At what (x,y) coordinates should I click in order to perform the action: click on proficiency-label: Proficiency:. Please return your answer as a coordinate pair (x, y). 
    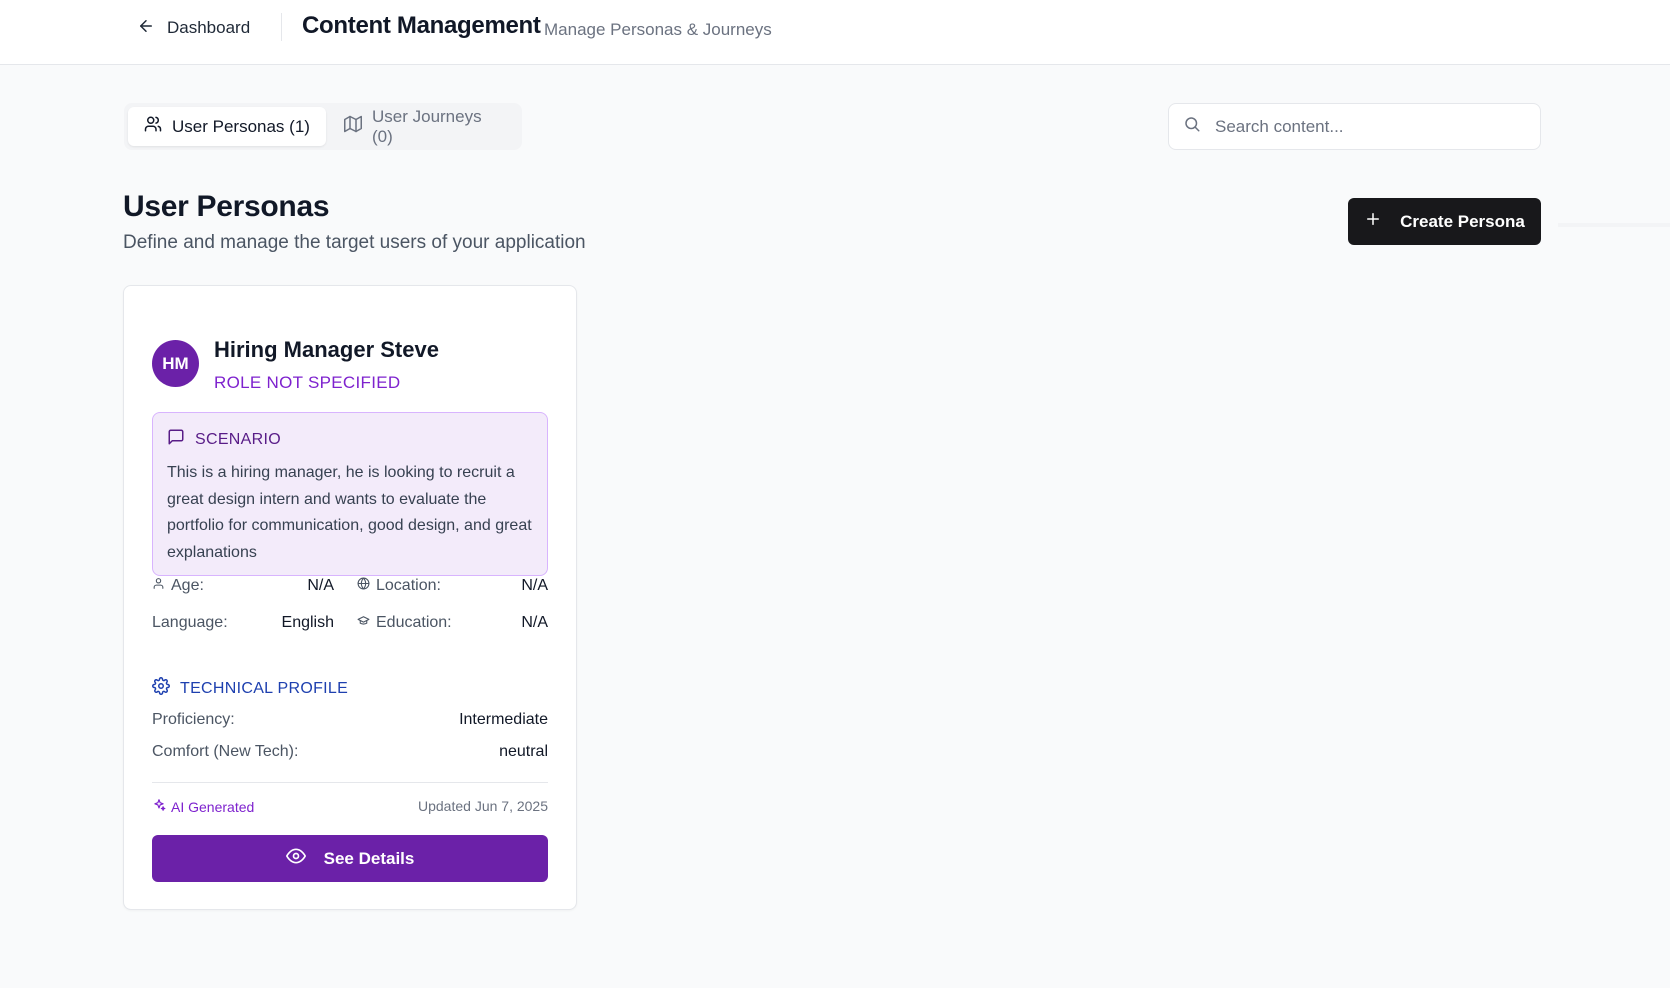
    Looking at the image, I should click on (193, 719).